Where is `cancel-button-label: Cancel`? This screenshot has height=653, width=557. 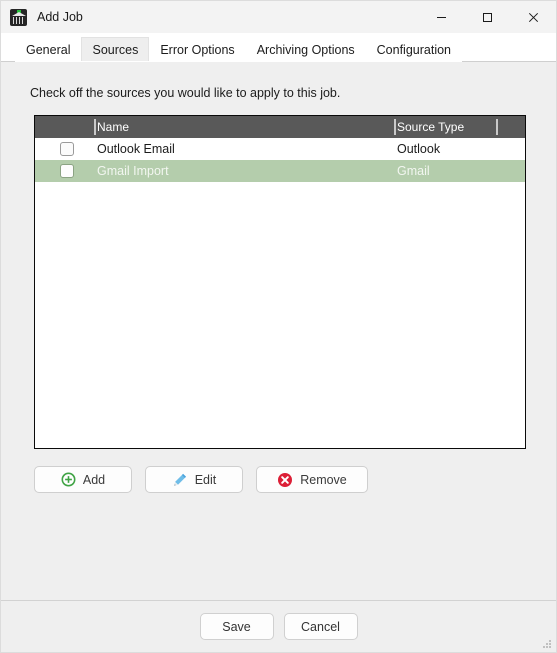
cancel-button-label: Cancel is located at coordinates (320, 626).